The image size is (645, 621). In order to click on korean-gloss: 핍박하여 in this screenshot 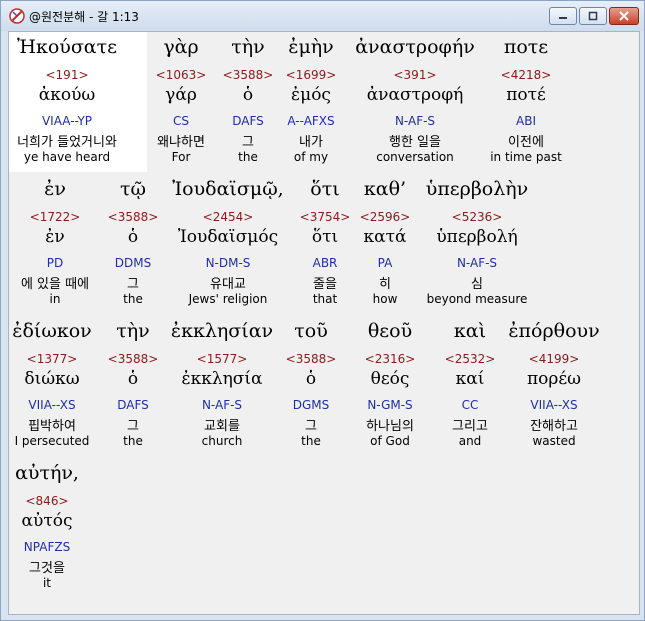, I will do `click(52, 426)`.